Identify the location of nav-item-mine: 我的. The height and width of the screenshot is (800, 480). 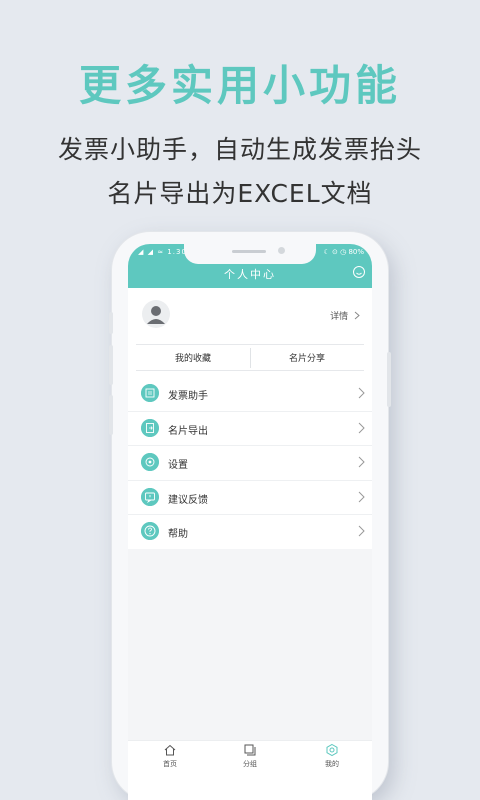
(332, 756).